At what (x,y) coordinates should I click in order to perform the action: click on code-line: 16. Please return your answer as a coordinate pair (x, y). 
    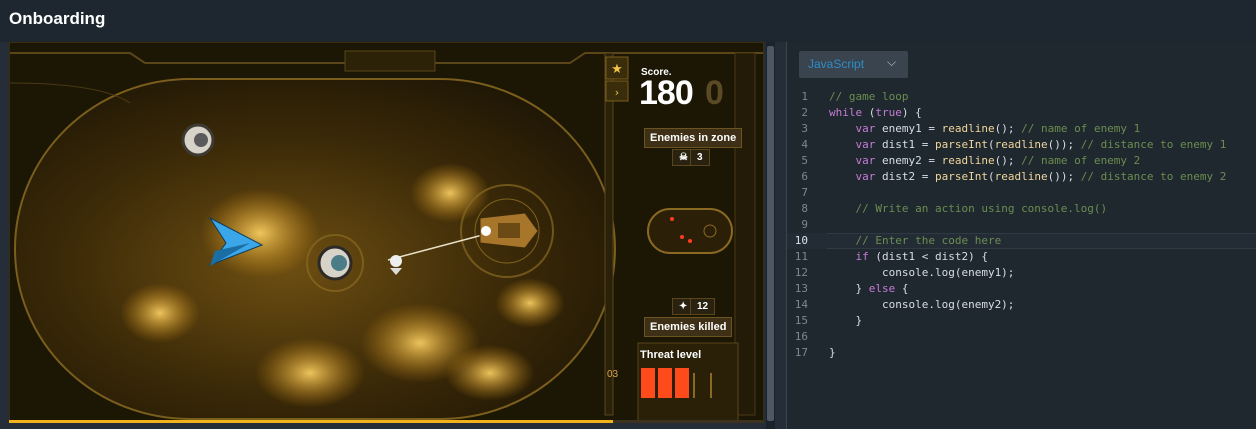
    Looking at the image, I should click on (1021, 337).